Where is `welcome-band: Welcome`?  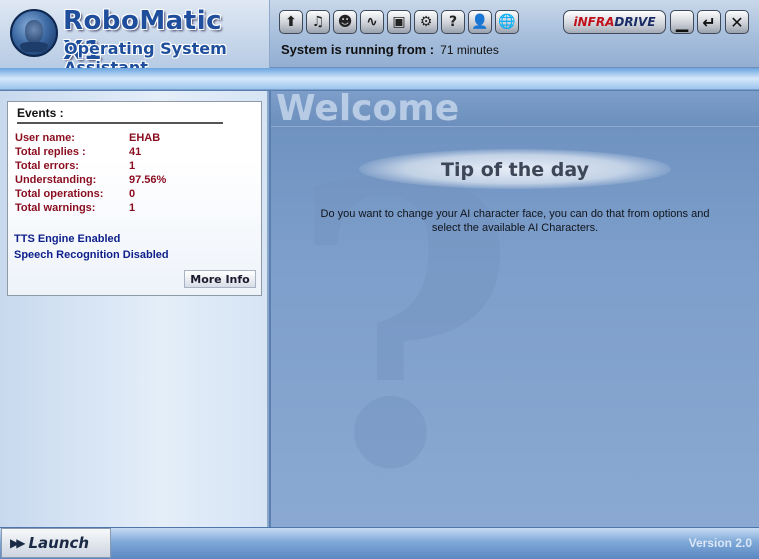
welcome-band: Welcome is located at coordinates (515, 110).